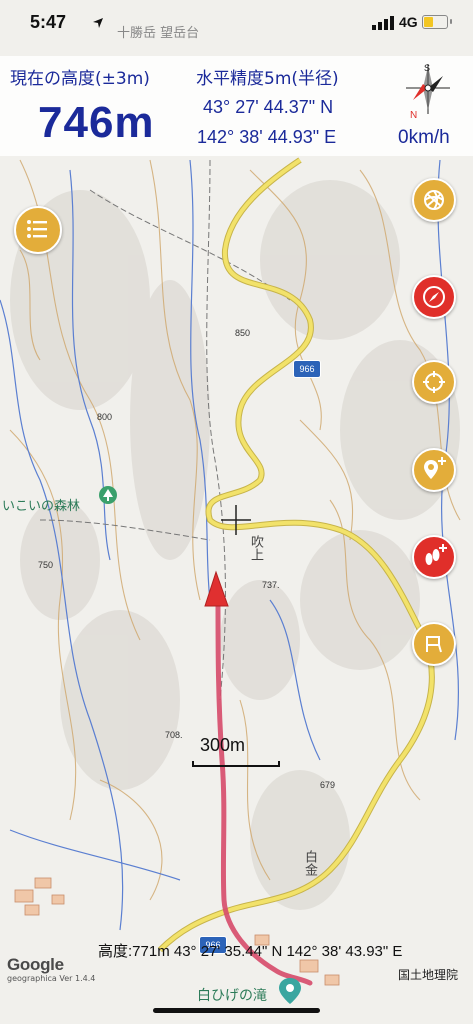 This screenshot has width=473, height=1024. I want to click on pin-plus-icon, so click(435, 468).